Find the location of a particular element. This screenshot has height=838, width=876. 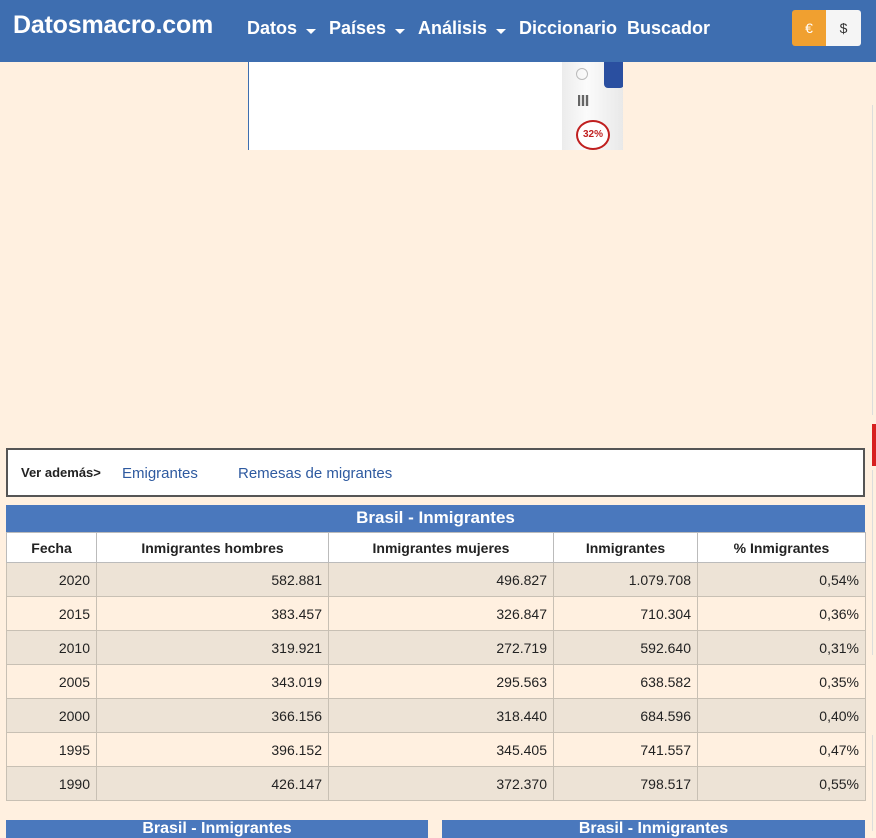

cell-mujeres: 295.563 is located at coordinates (441, 681).